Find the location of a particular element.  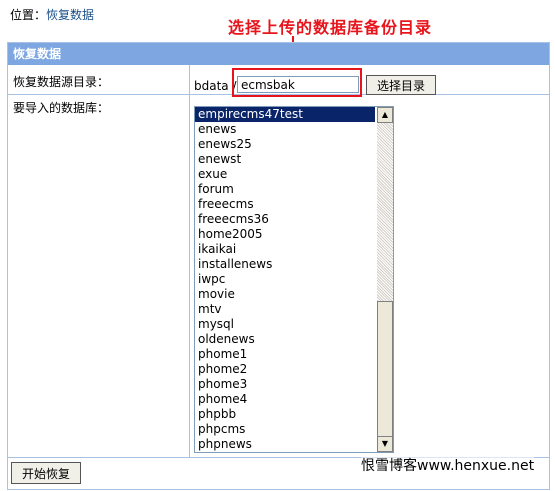

database-option: enews is located at coordinates (285, 129).